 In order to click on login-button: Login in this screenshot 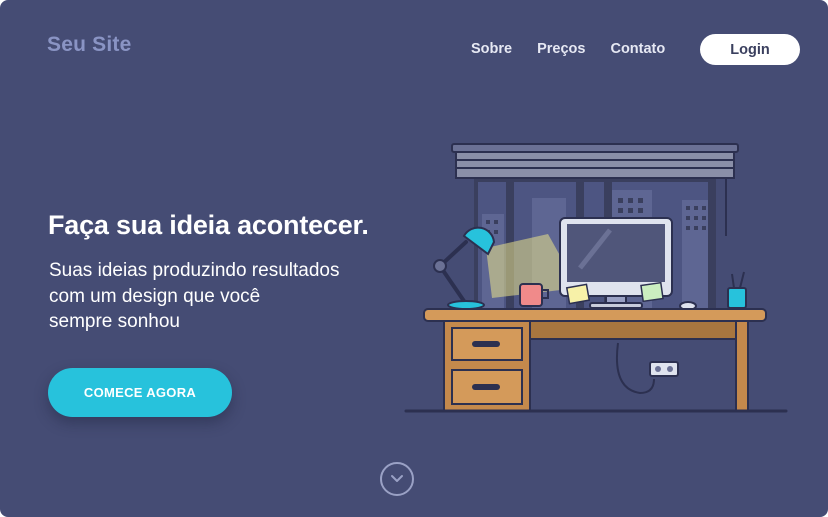, I will do `click(750, 49)`.